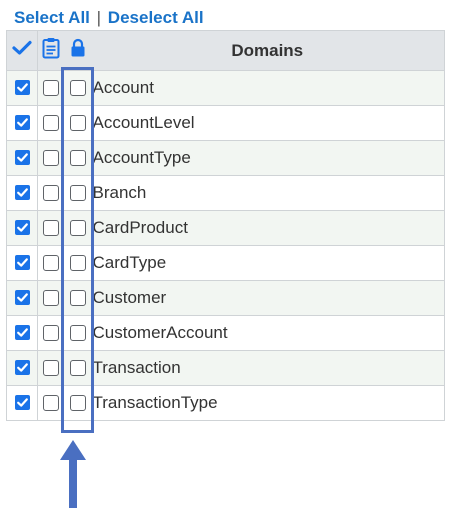 Image resolution: width=455 pixels, height=515 pixels. I want to click on domain-name: Branch, so click(267, 193).